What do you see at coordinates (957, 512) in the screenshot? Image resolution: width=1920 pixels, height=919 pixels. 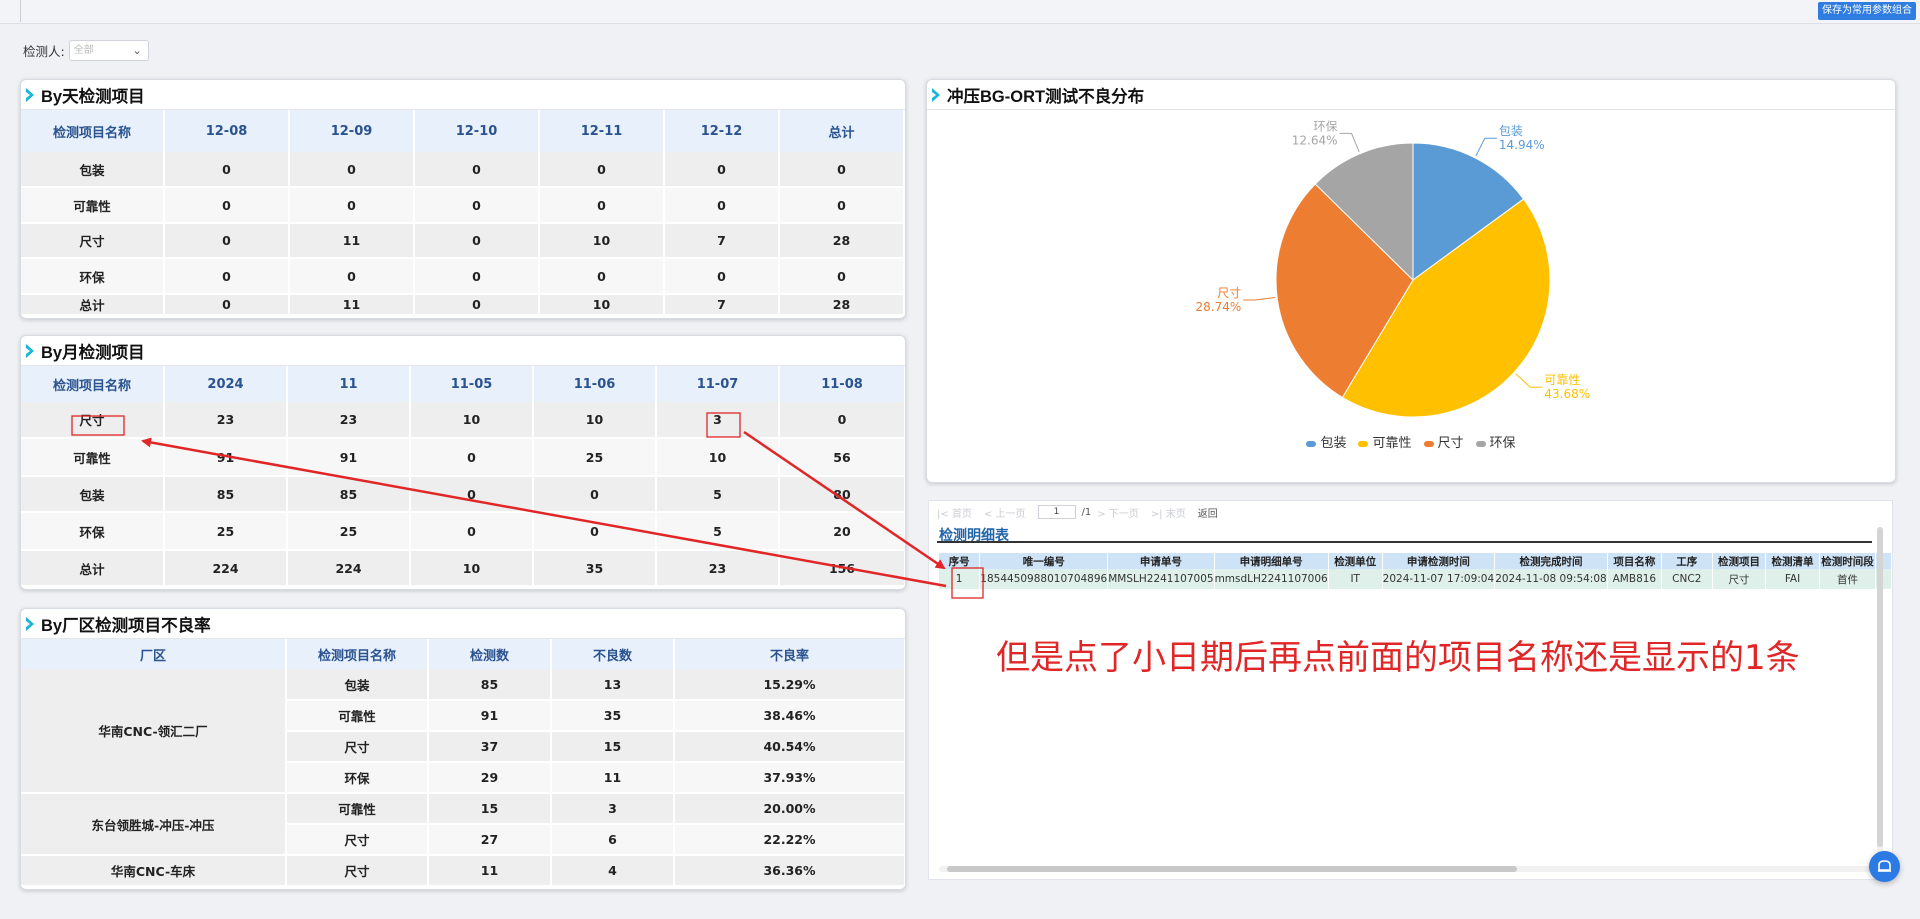 I see `first-page-button: |< 首页` at bounding box center [957, 512].